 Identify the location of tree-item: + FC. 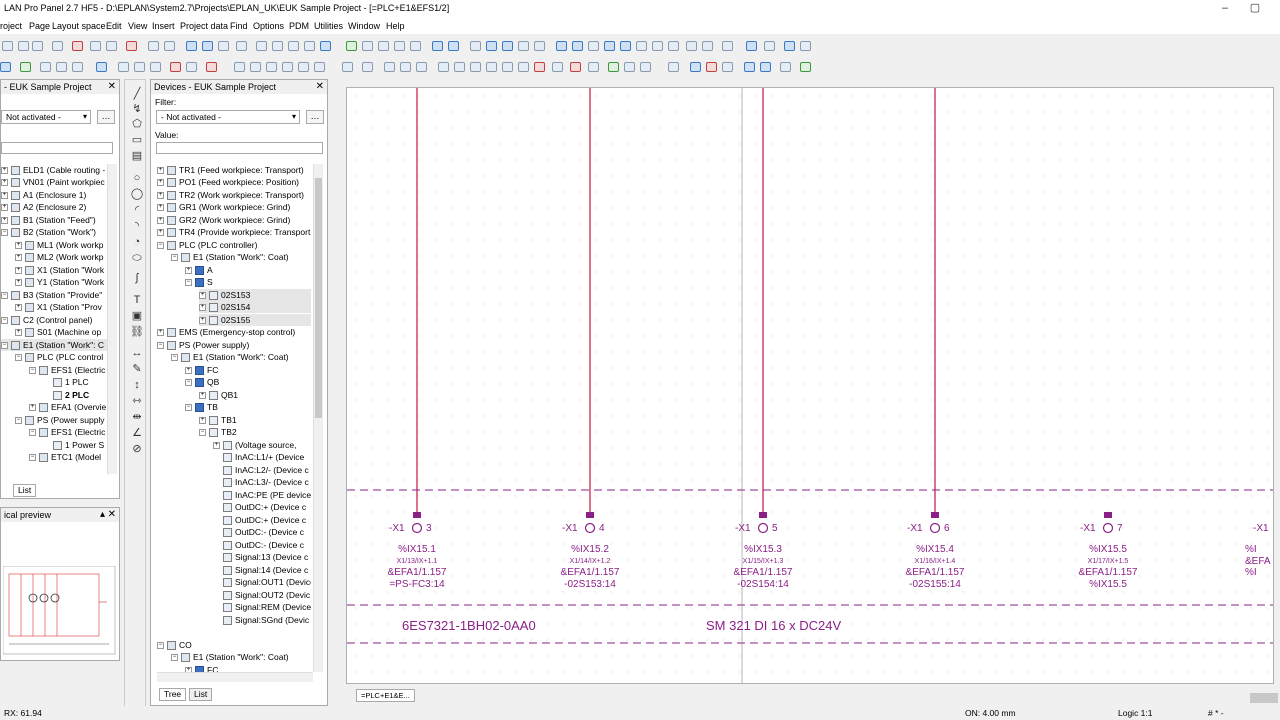
(201, 668).